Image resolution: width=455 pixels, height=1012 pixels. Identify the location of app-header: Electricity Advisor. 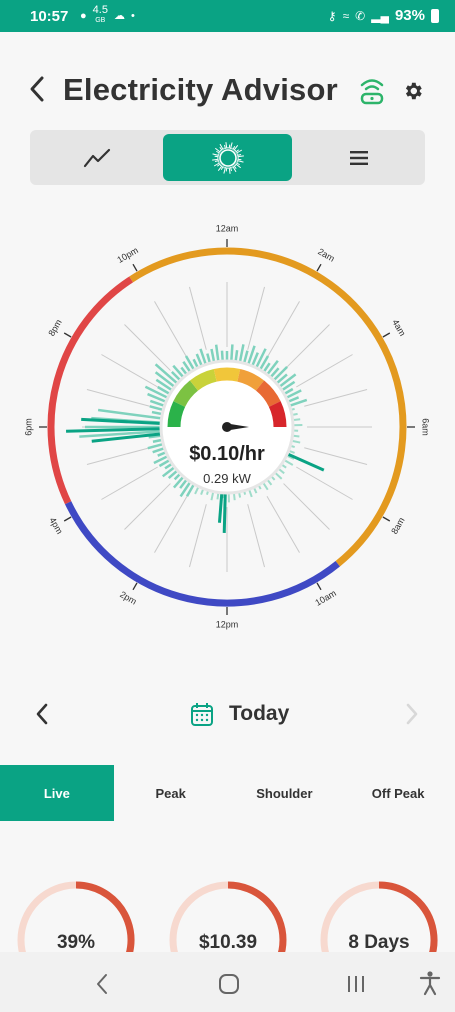
(227, 90).